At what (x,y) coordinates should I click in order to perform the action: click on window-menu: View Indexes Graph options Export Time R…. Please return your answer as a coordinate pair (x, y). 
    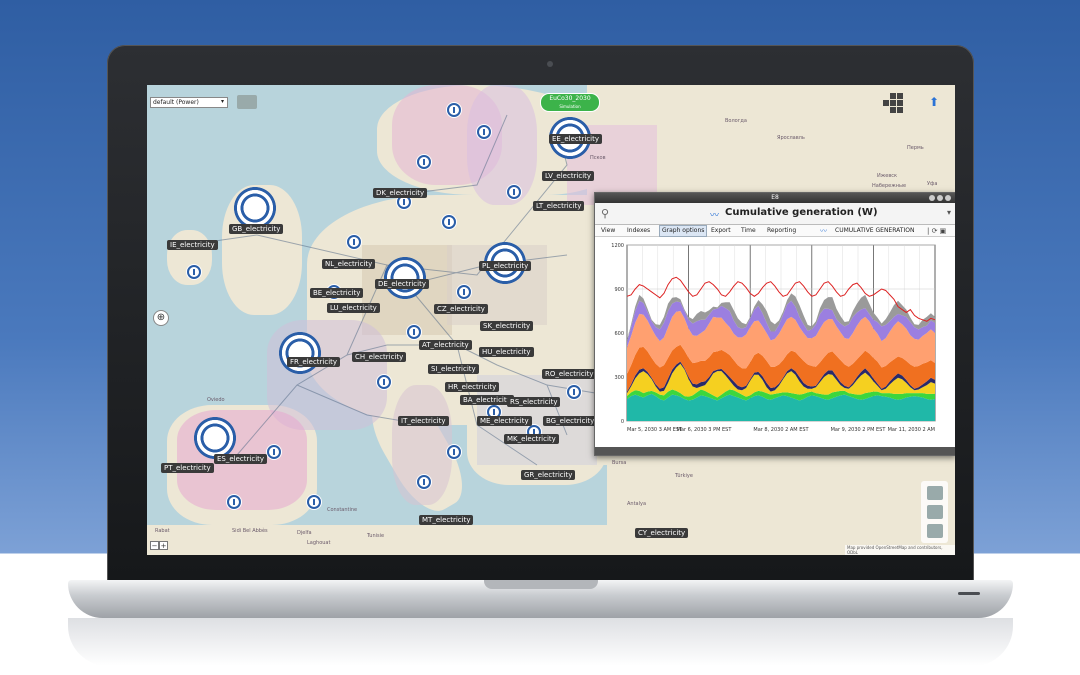
    Looking at the image, I should click on (775, 231).